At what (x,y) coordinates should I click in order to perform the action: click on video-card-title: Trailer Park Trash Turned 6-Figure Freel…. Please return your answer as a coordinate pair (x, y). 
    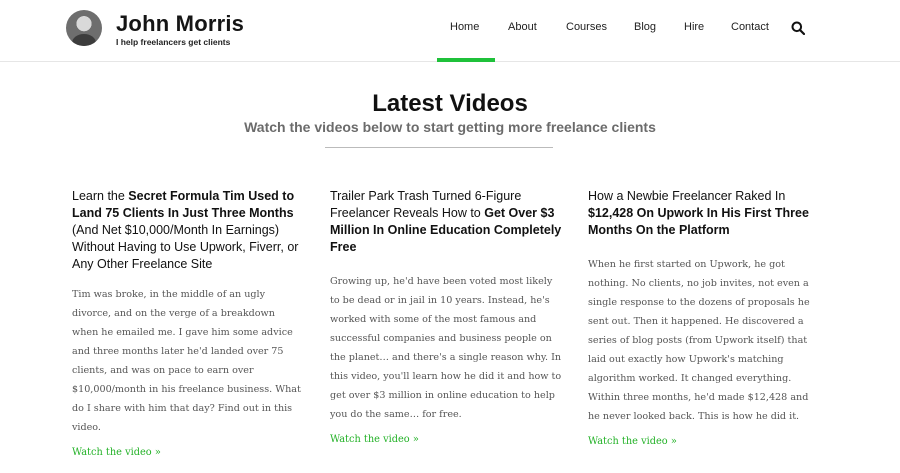
    Looking at the image, I should click on (446, 222).